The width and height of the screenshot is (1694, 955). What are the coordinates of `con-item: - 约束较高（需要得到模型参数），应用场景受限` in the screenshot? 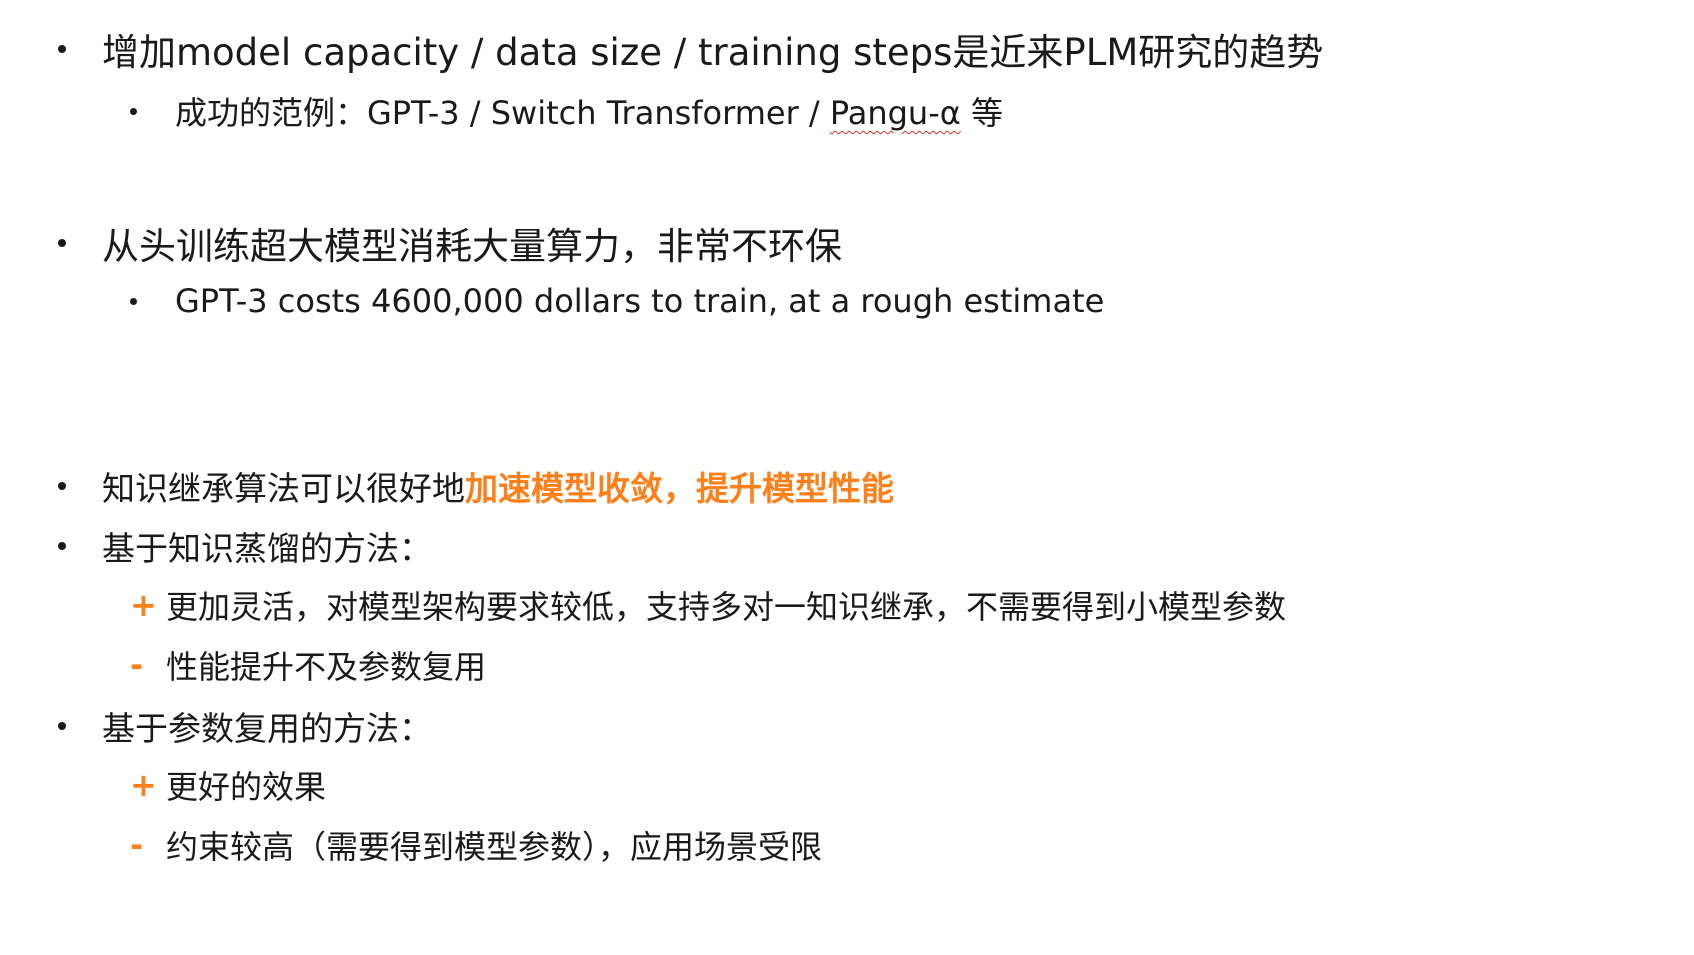 It's located at (476, 845).